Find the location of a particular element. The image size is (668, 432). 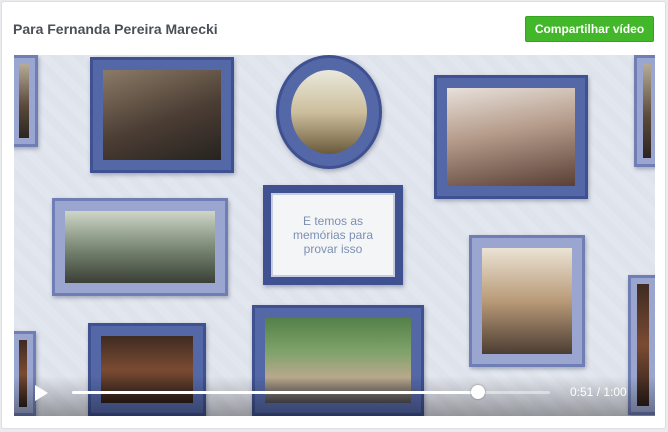

share-video-button: Compartilhar vídeo is located at coordinates (589, 29).